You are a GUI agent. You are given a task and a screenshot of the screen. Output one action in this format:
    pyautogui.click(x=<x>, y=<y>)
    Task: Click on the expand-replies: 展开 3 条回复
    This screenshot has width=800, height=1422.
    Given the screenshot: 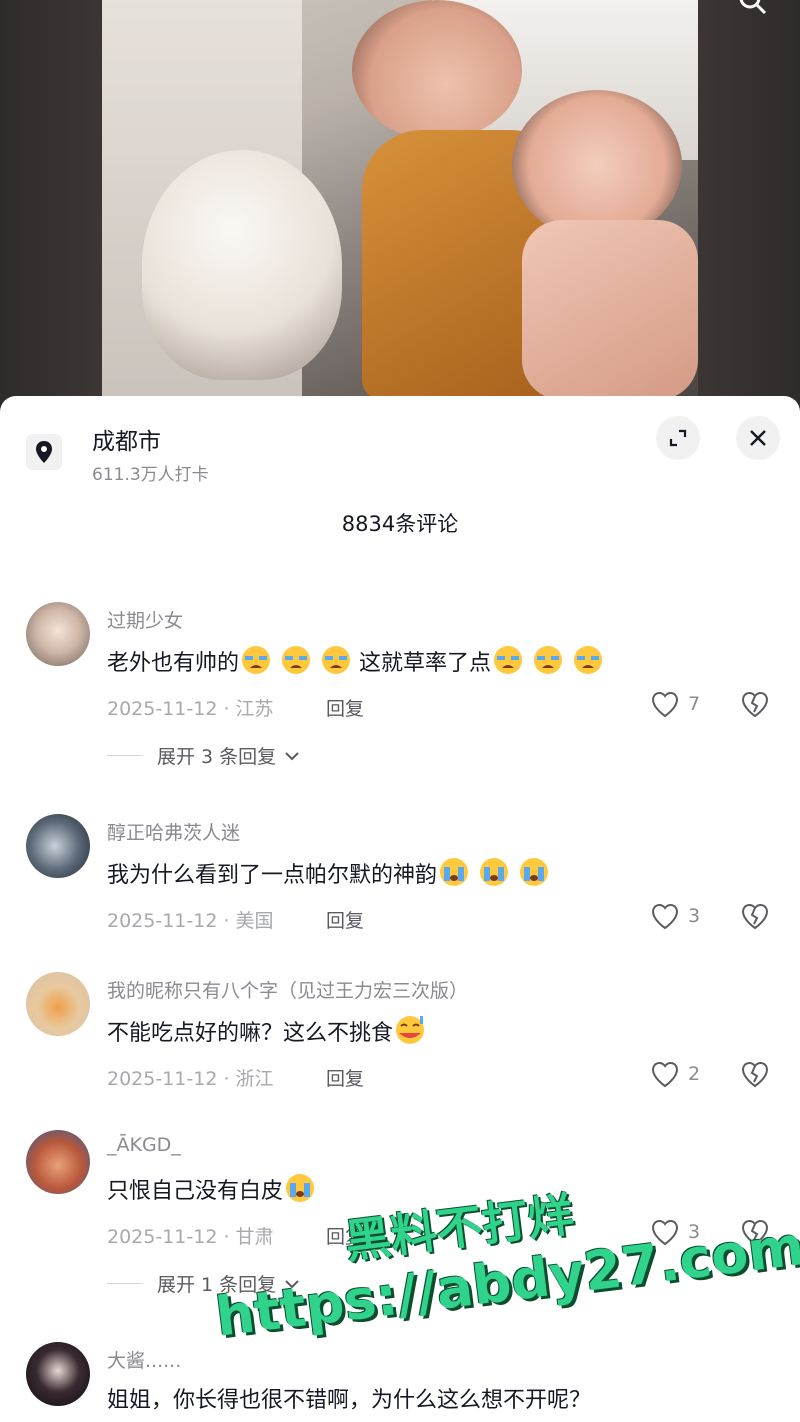 What is the action you would take?
    pyautogui.click(x=204, y=755)
    